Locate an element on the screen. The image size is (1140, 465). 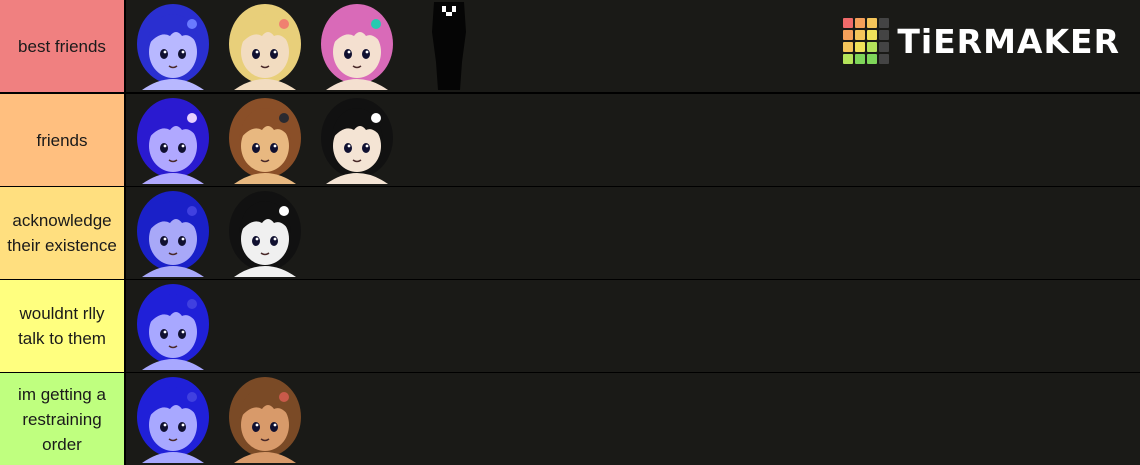
tier-label: wouldnt rlly talk to them is located at coordinates (62, 326).